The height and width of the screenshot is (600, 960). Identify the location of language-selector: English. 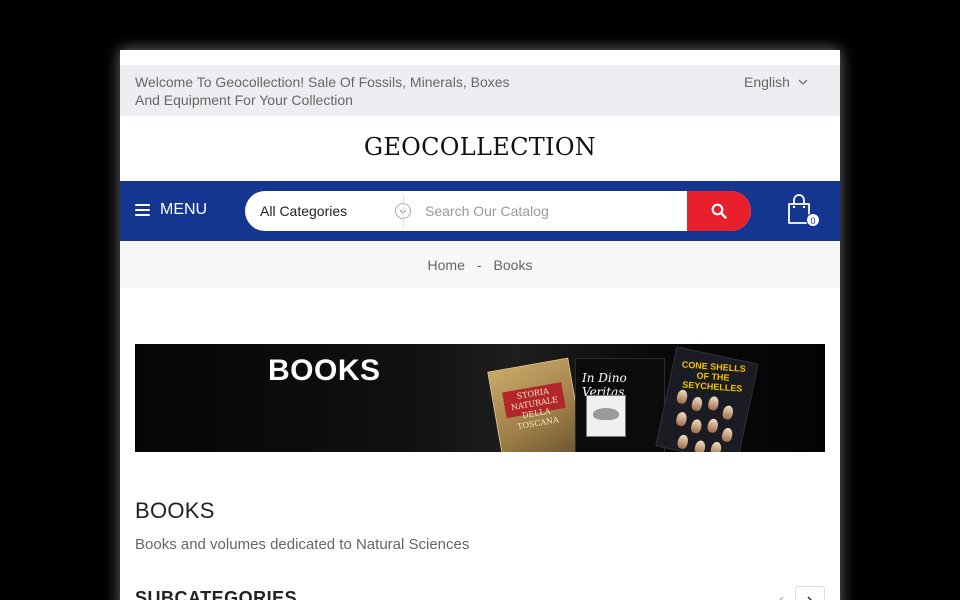
(776, 82).